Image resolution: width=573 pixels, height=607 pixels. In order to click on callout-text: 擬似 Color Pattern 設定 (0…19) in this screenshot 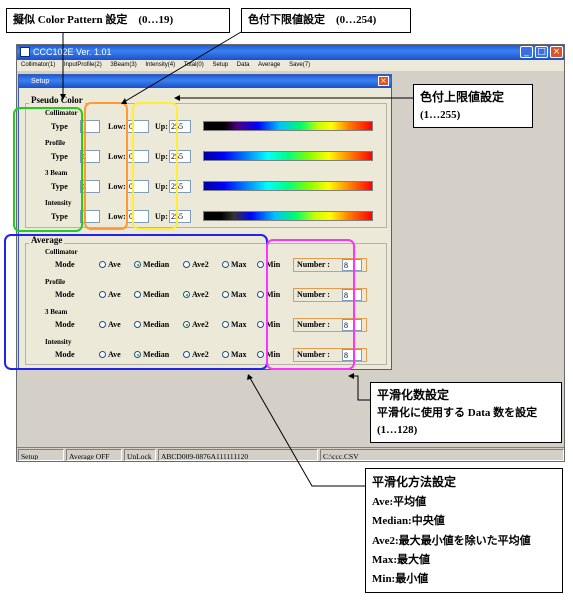, I will do `click(93, 20)`.